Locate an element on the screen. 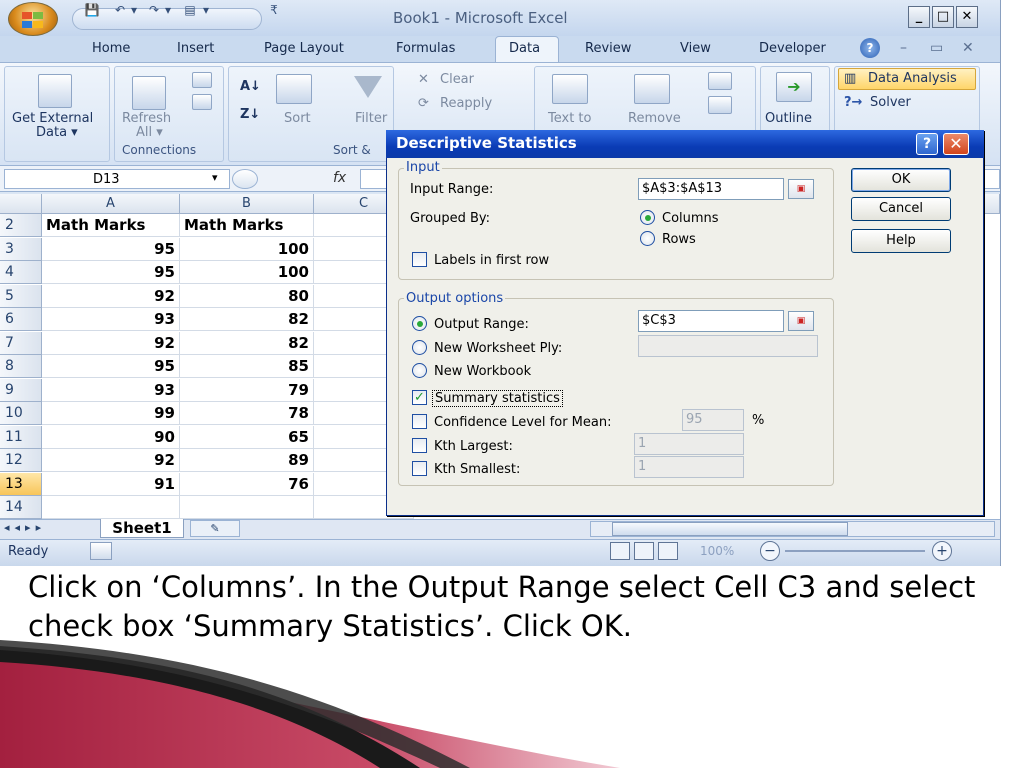  summary-statistics-label: Summary statistics is located at coordinates (497, 398).